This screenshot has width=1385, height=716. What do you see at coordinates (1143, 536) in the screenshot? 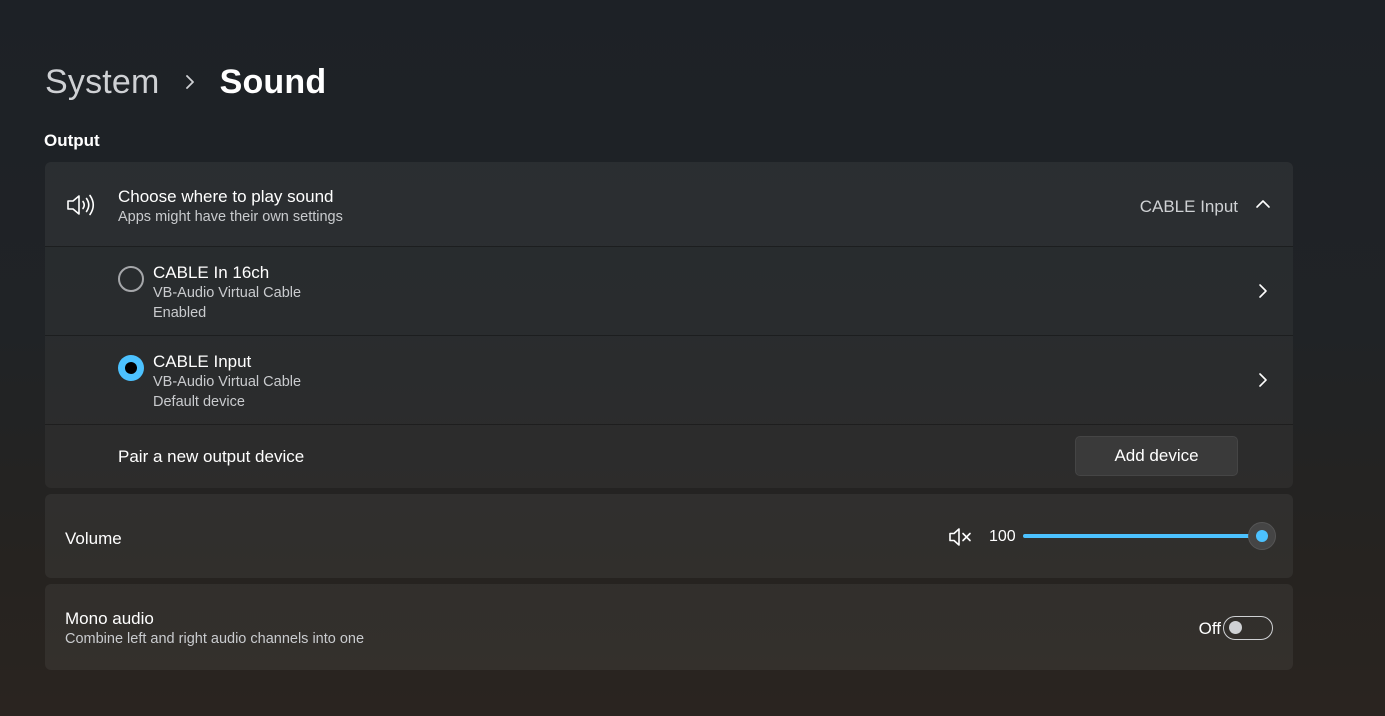
I see `volume-slider-track` at bounding box center [1143, 536].